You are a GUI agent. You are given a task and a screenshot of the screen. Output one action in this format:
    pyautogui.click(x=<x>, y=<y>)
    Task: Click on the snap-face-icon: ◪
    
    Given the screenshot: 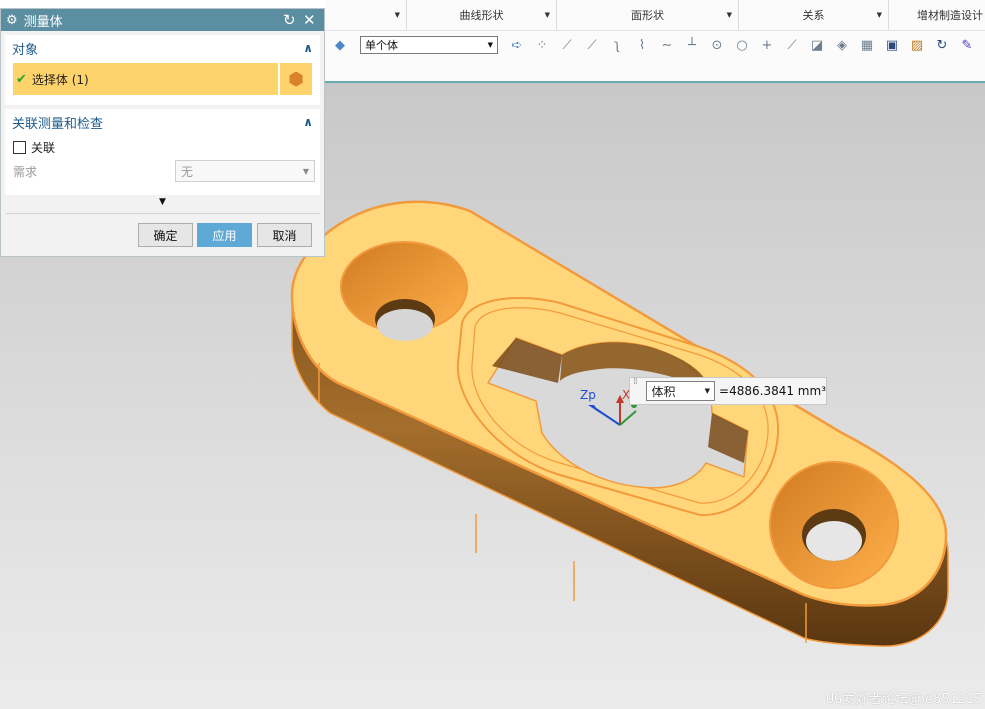 What is the action you would take?
    pyautogui.click(x=817, y=45)
    